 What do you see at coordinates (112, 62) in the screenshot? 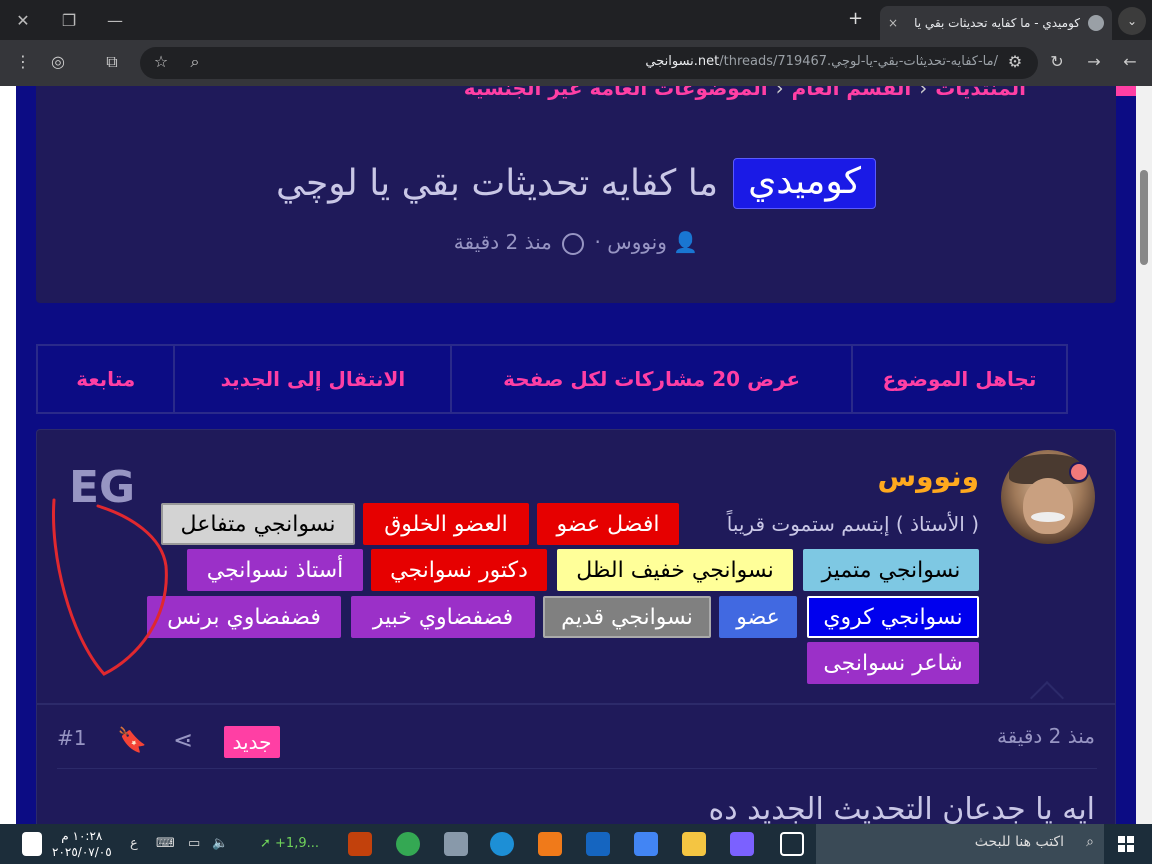
I see `extensions-icon: ⧉` at bounding box center [112, 62].